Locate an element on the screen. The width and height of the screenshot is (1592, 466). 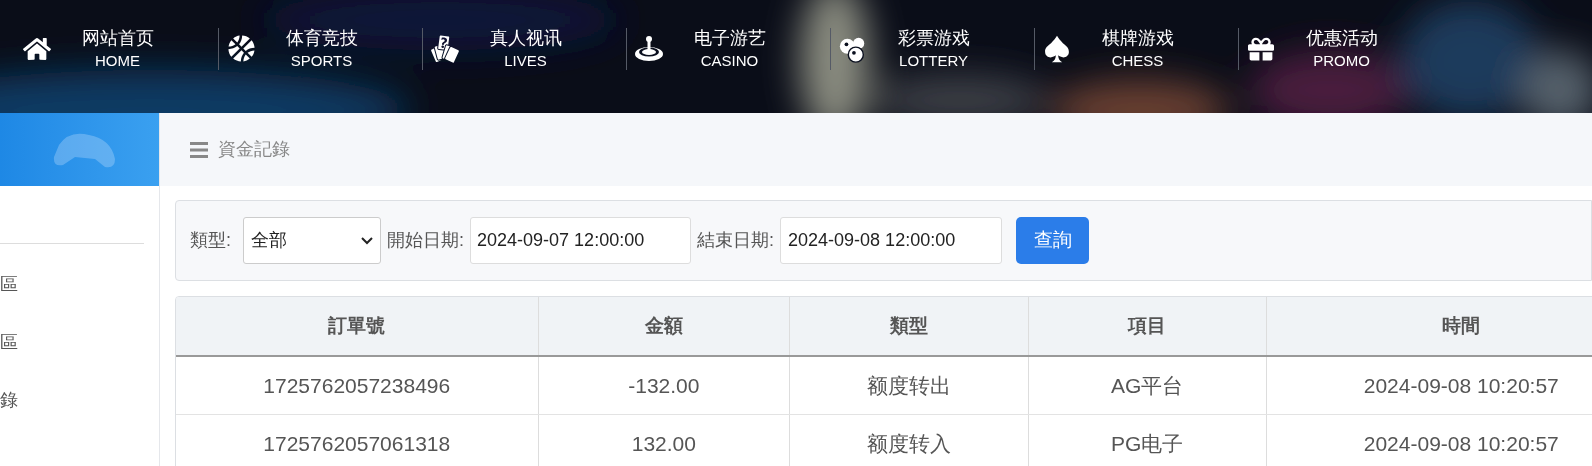
chevron-down-icon is located at coordinates (367, 240).